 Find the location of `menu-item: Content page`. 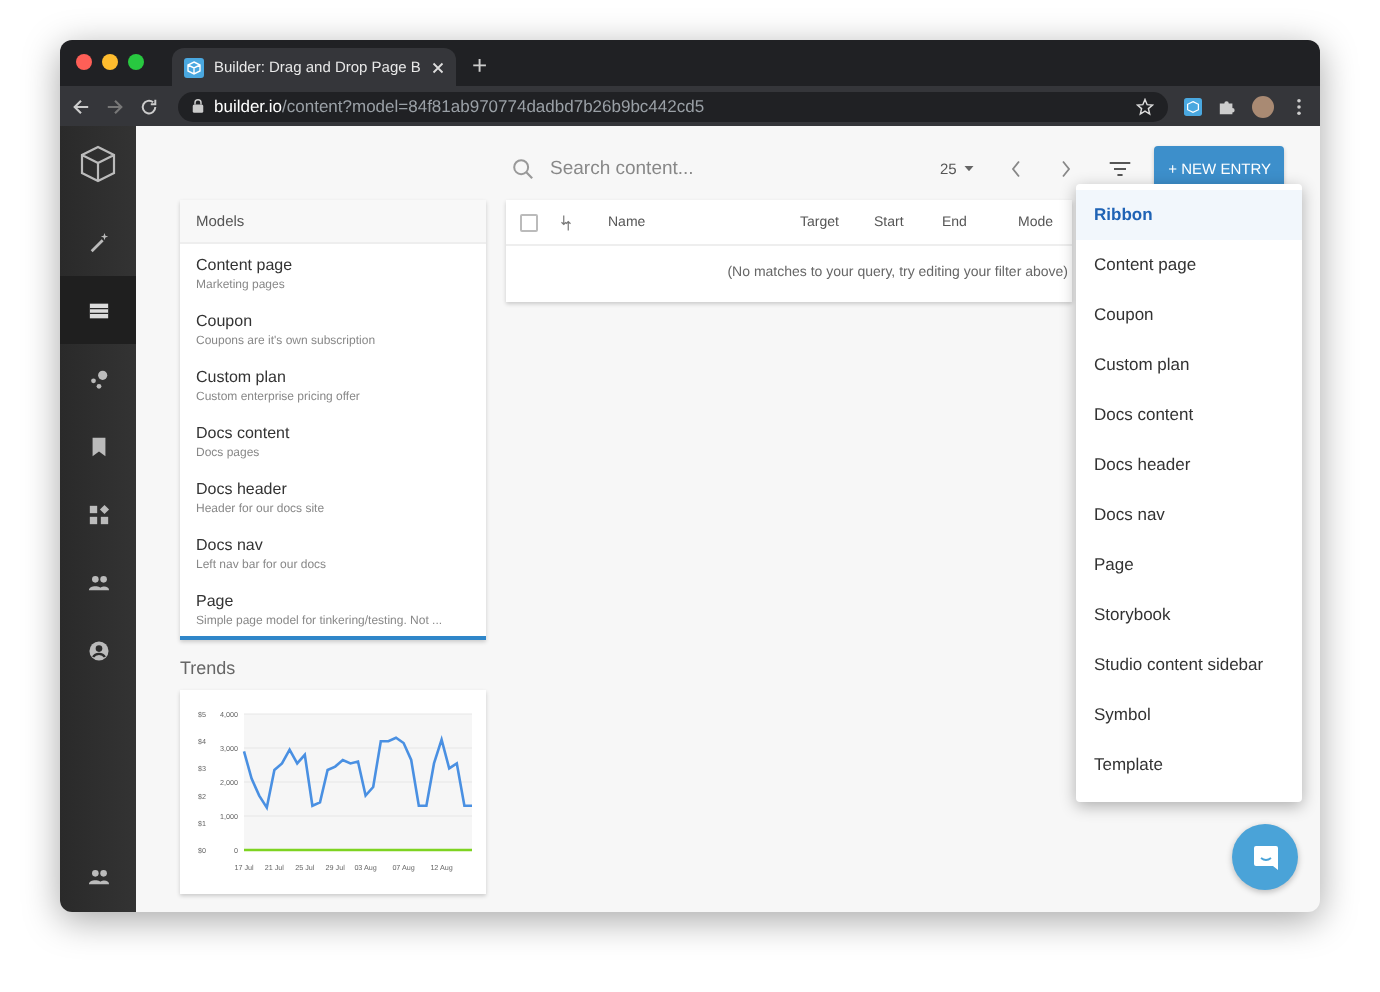

menu-item: Content page is located at coordinates (1189, 265).